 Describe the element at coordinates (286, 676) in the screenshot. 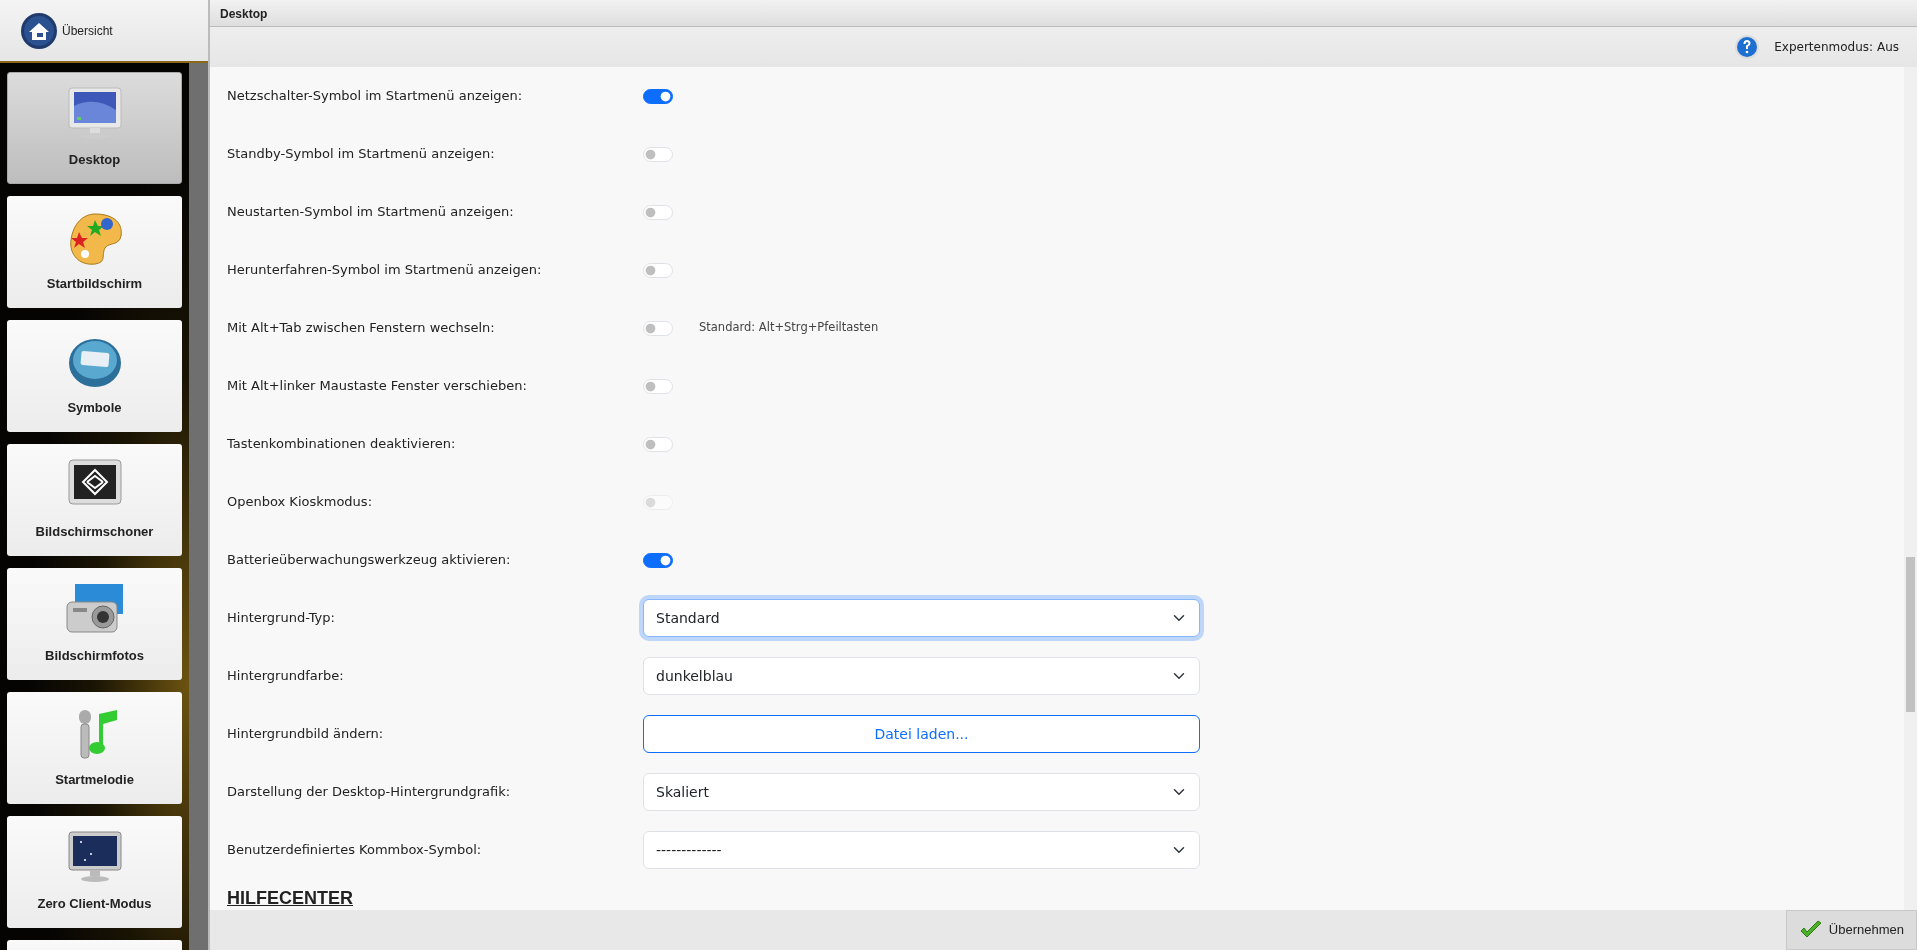

I see `setting-label: Hintergrundfarbe:` at that location.